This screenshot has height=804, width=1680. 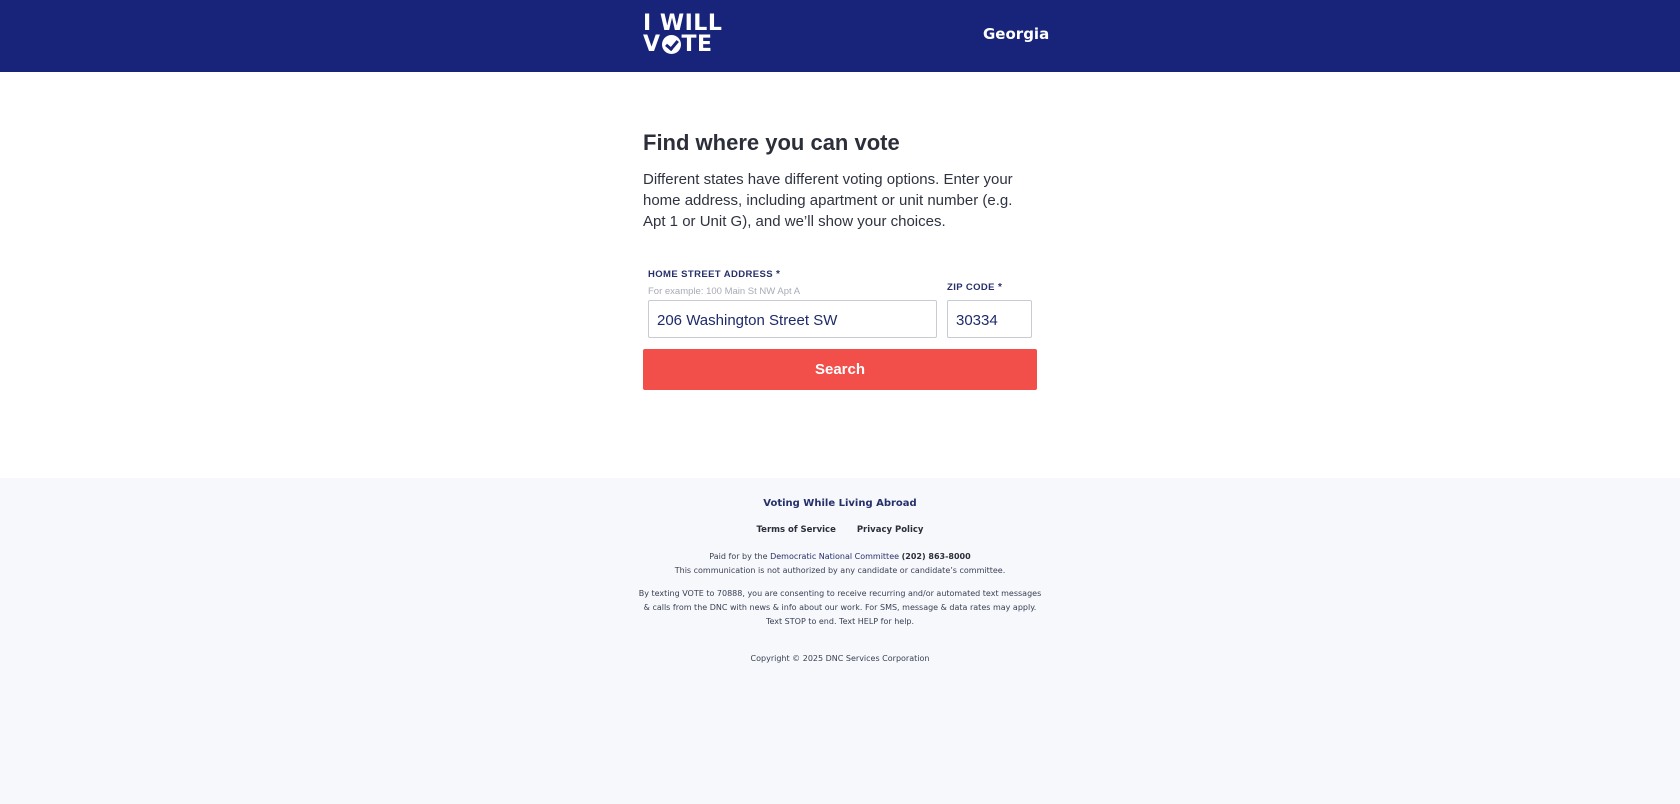 I want to click on i-will-vote-logo: I WILL V TE, so click(x=683, y=34).